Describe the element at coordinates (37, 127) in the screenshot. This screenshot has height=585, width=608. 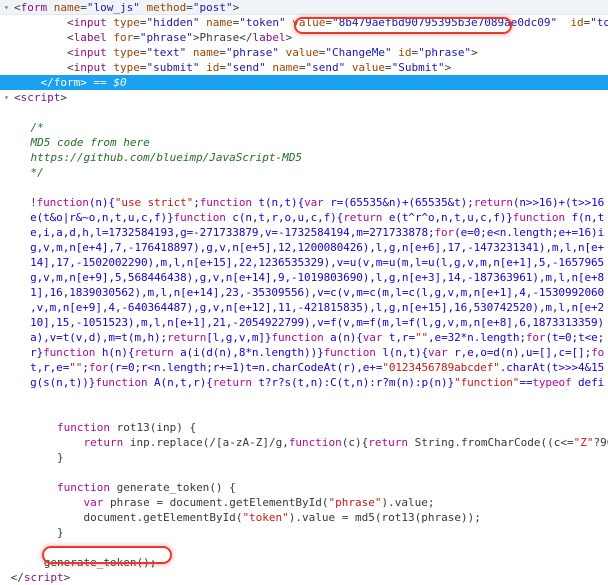
I see `code-token: /*` at that location.